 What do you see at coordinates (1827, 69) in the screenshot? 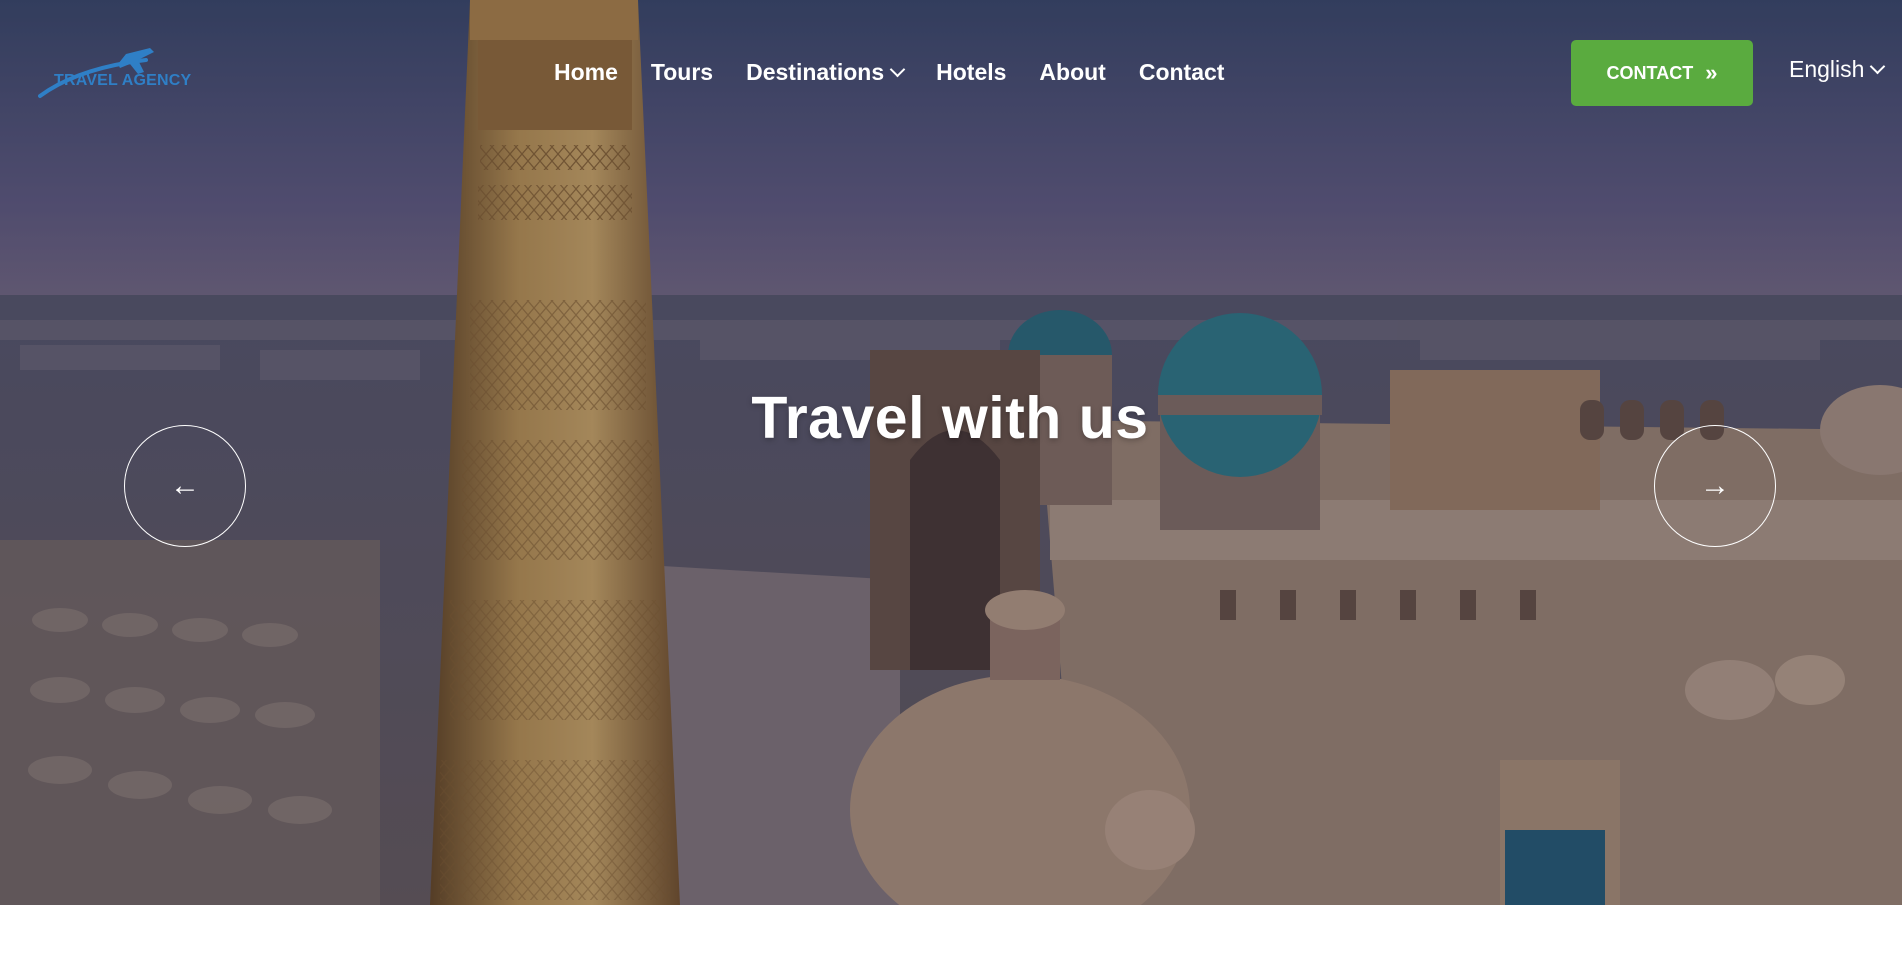
I see `language-label: English` at bounding box center [1827, 69].